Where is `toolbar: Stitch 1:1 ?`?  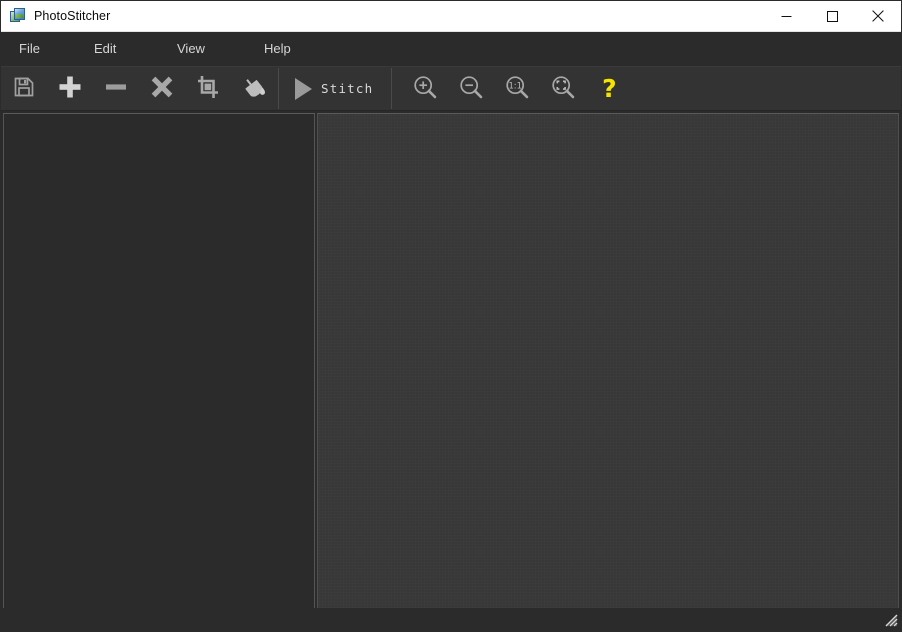 toolbar: Stitch 1:1 ? is located at coordinates (451, 89).